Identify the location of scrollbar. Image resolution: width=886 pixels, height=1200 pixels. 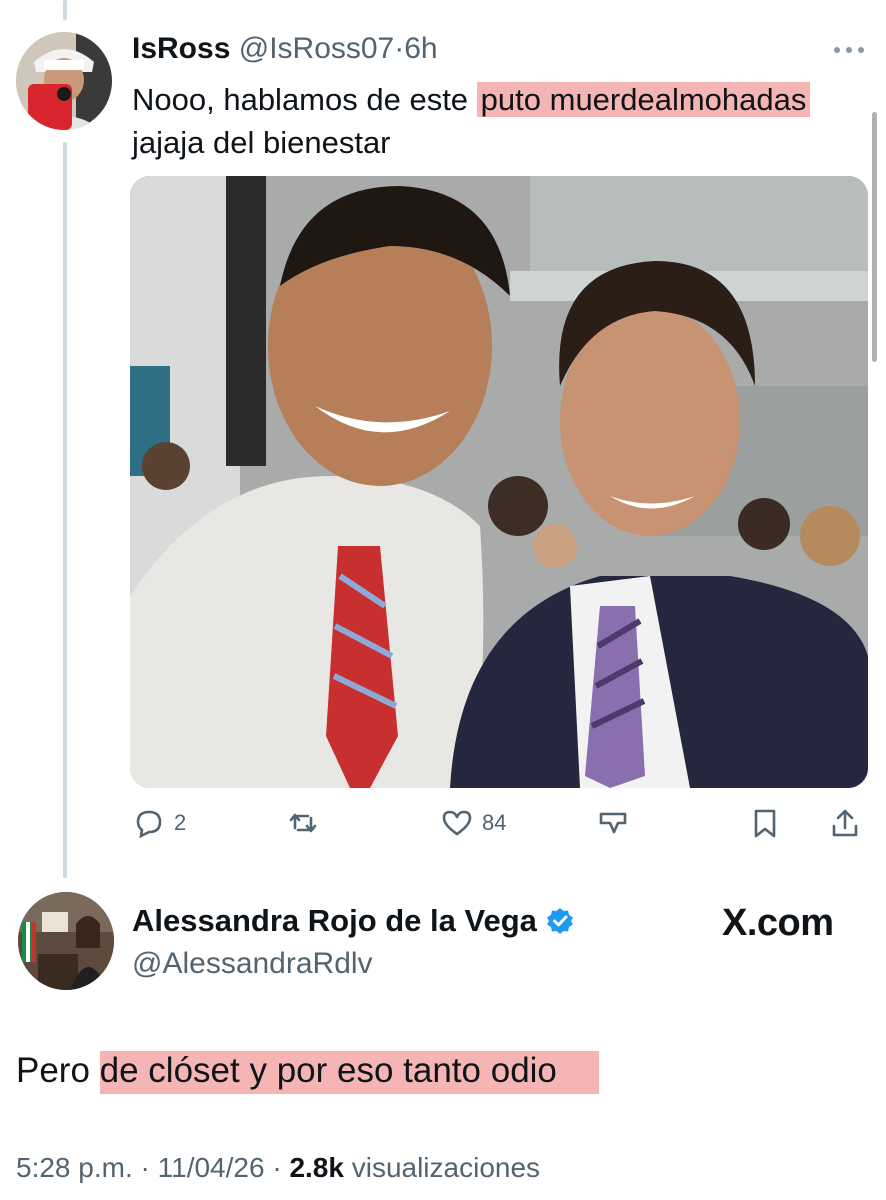
(874, 237).